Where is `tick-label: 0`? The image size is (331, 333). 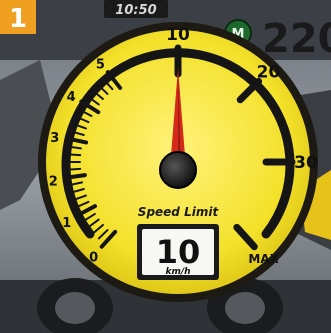
tick-label: 0 is located at coordinates (93, 258).